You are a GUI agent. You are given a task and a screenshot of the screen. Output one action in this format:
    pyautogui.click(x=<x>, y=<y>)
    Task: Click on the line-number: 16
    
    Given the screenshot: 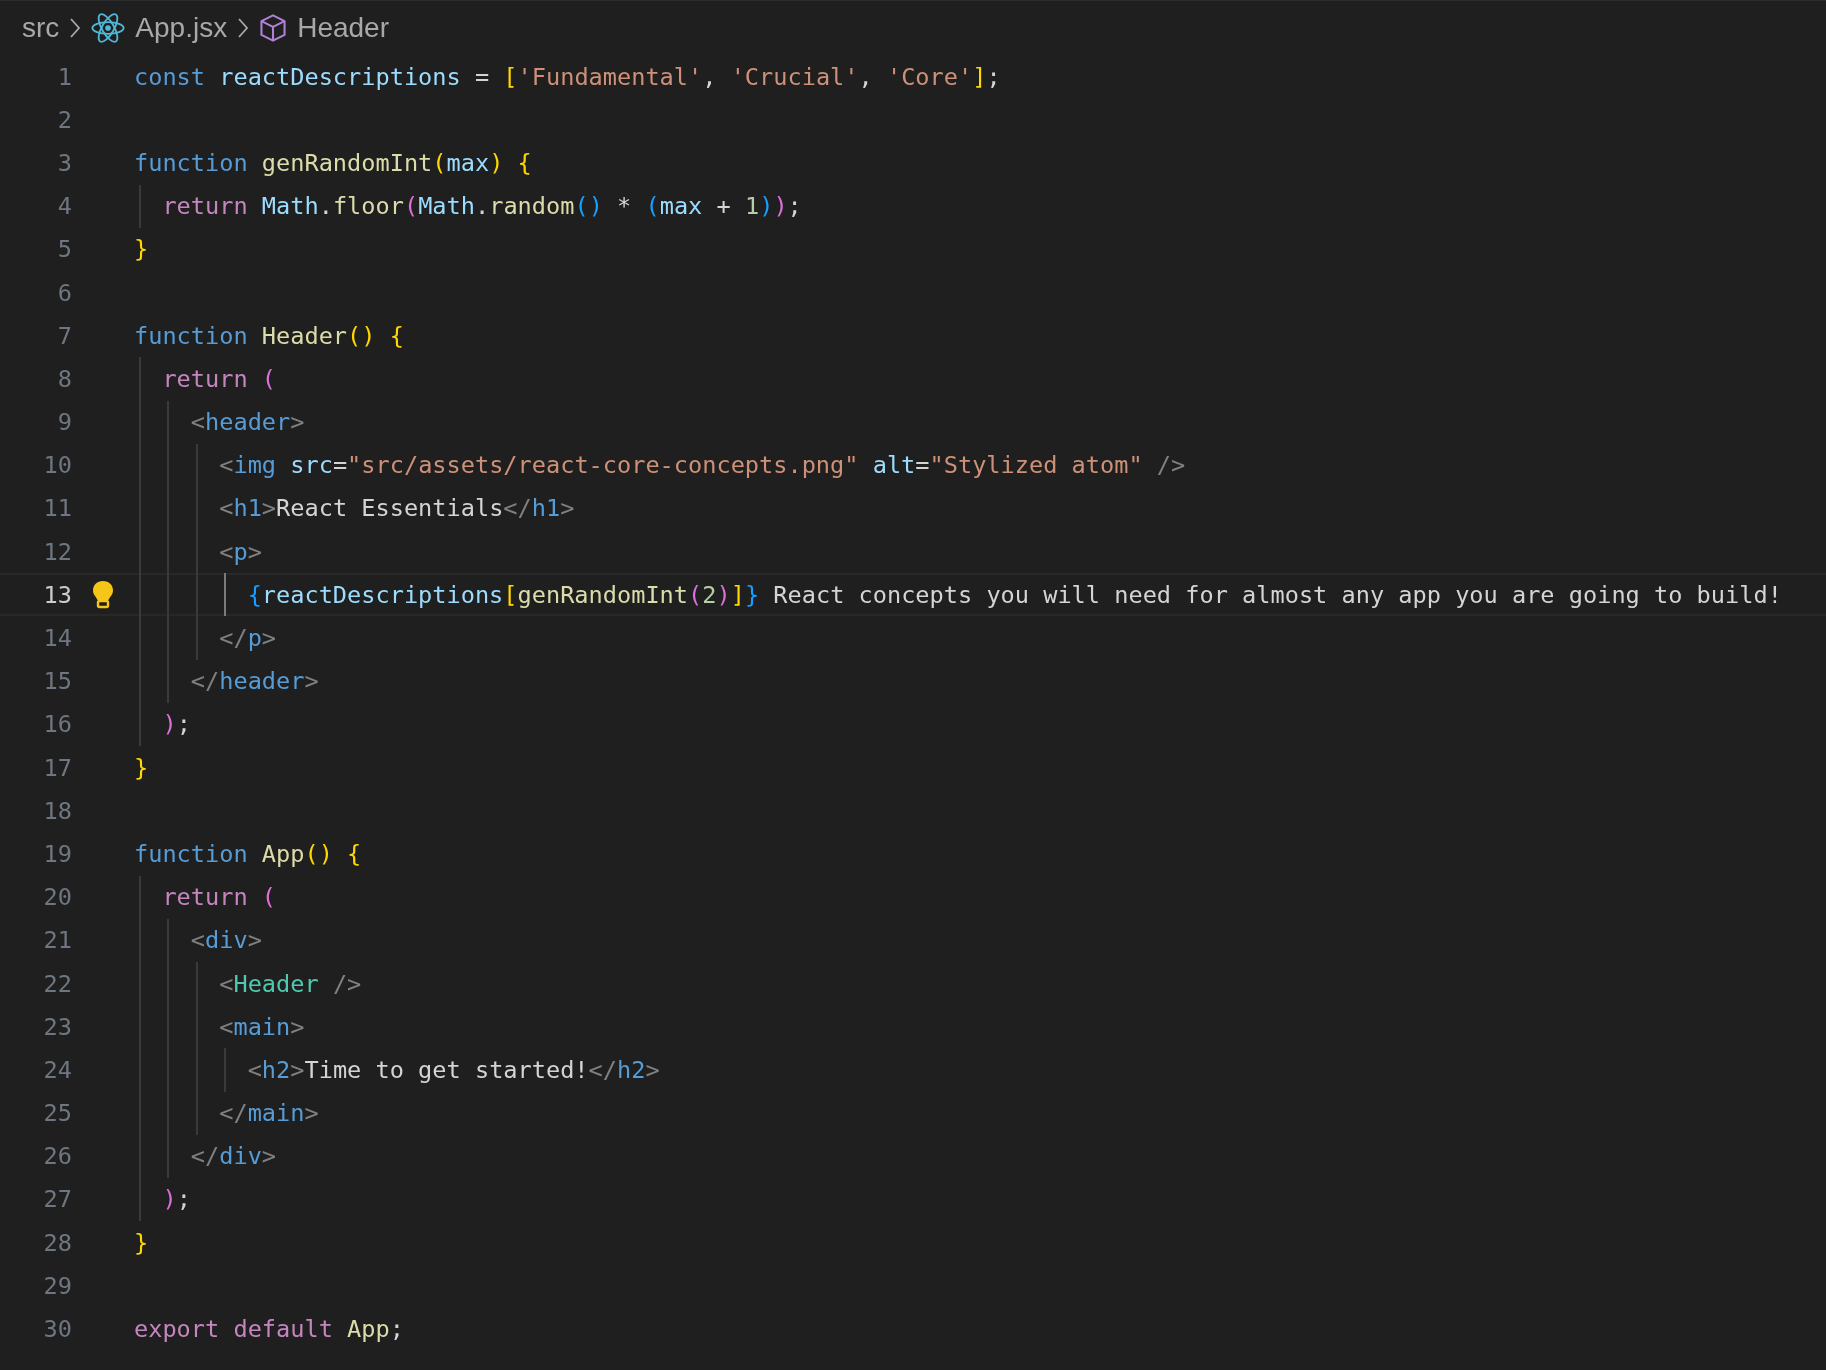 What is the action you would take?
    pyautogui.click(x=57, y=724)
    